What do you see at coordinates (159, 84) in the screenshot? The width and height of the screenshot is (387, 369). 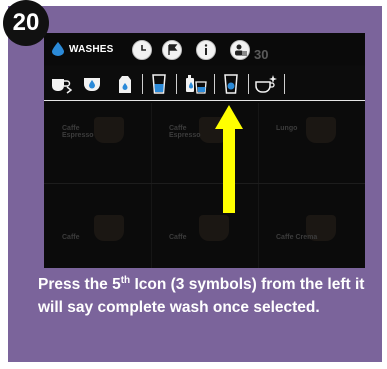 I see `glass-icon` at bounding box center [159, 84].